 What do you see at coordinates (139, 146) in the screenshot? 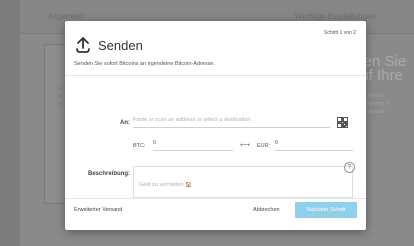
I see `btc-label: BTC:` at bounding box center [139, 146].